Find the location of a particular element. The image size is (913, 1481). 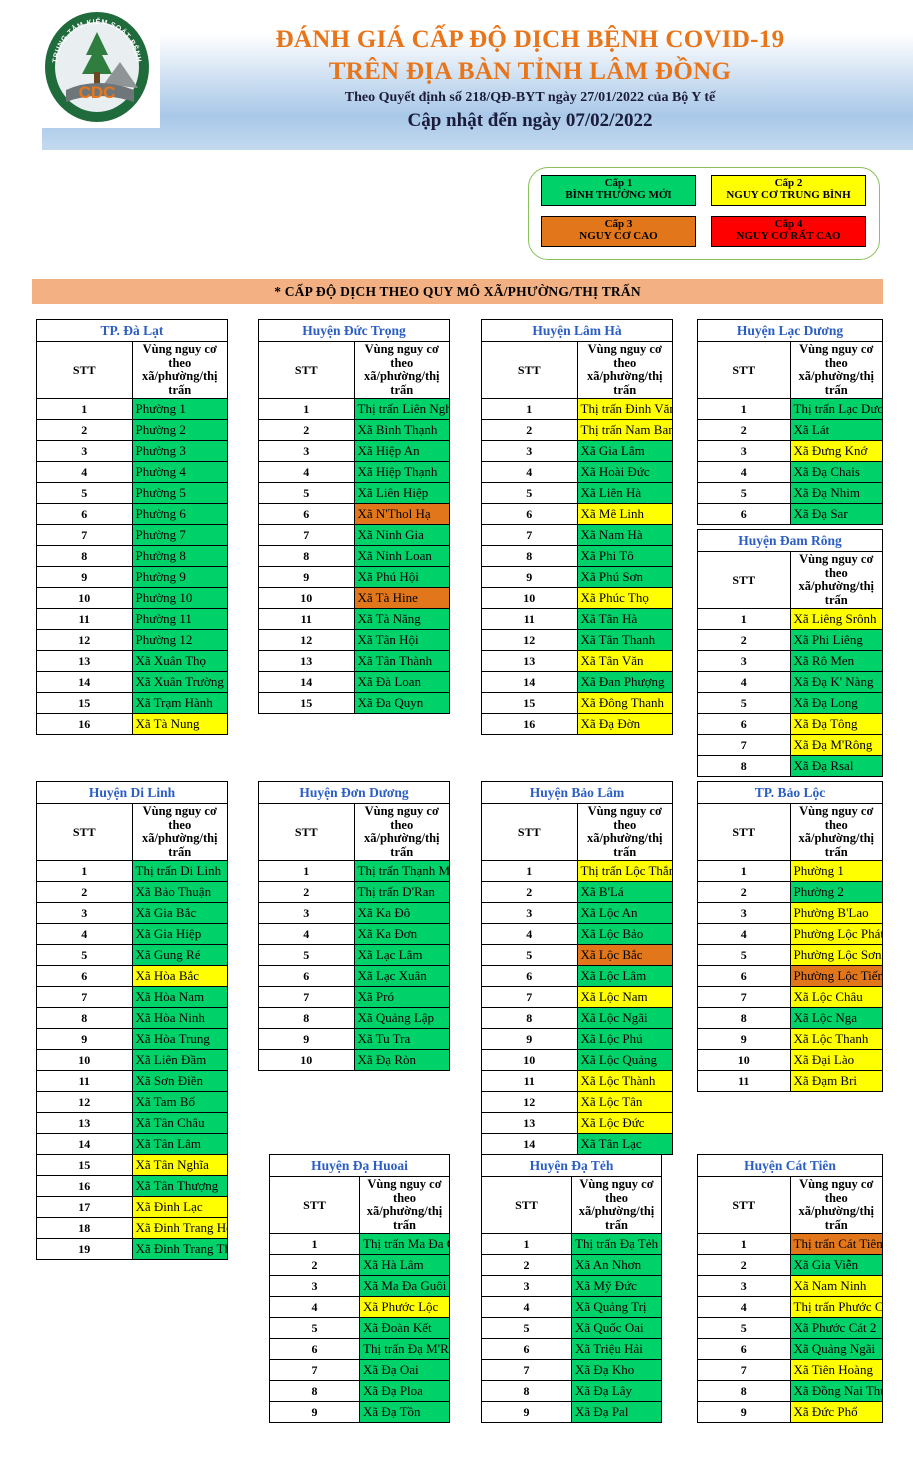

commune-name-cell: Xã Đạ Chais is located at coordinates (836, 472).